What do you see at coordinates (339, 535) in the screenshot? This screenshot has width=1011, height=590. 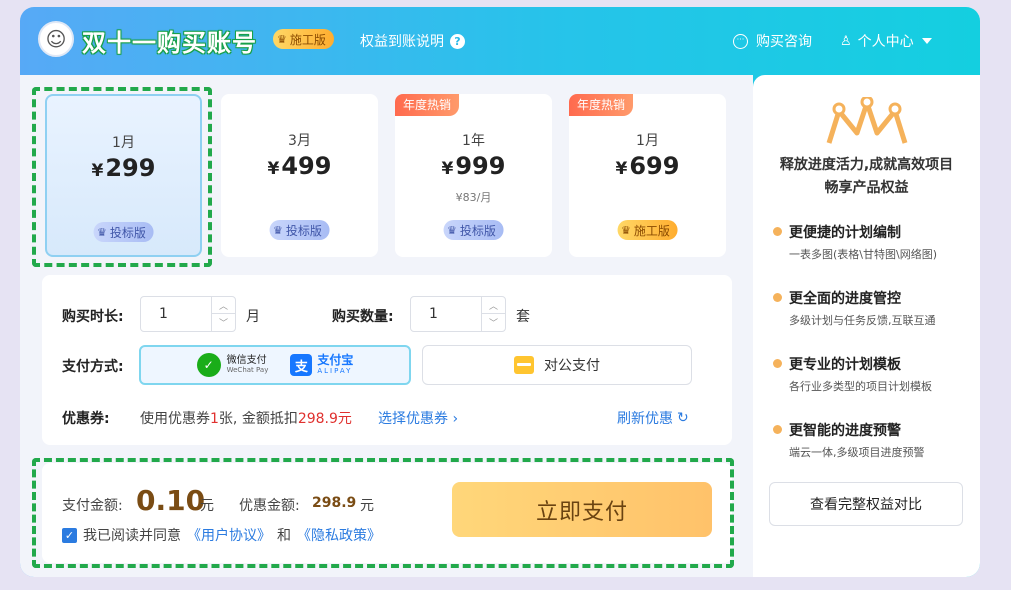 I see `privacy-policy-link: 《隐私政策》` at bounding box center [339, 535].